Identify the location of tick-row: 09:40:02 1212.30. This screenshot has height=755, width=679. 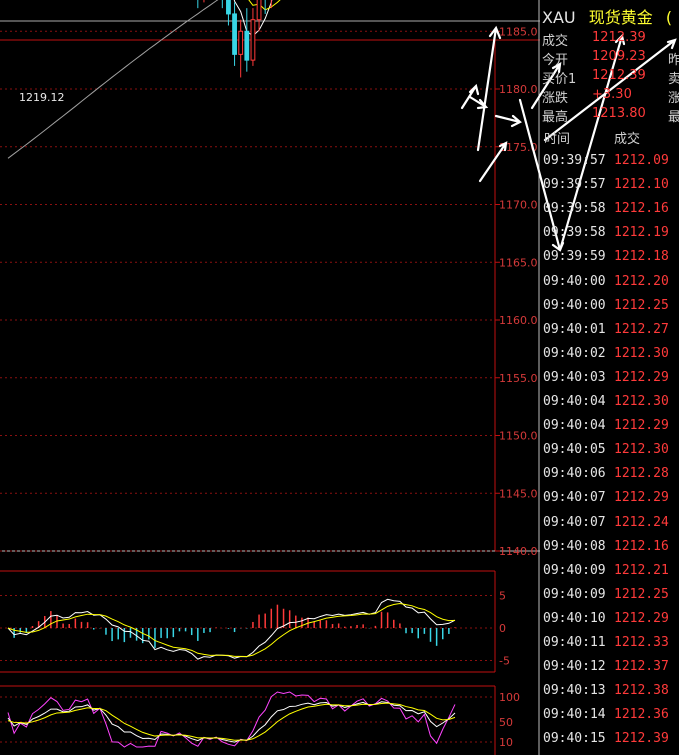
(609, 354).